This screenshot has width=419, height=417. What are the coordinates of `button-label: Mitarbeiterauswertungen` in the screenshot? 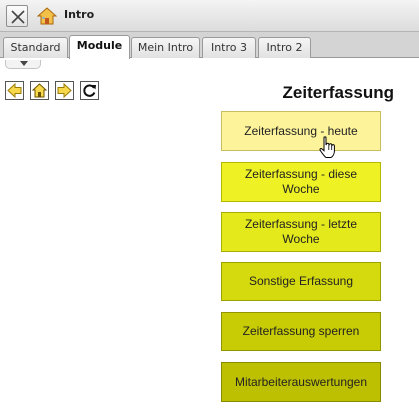 It's located at (301, 381).